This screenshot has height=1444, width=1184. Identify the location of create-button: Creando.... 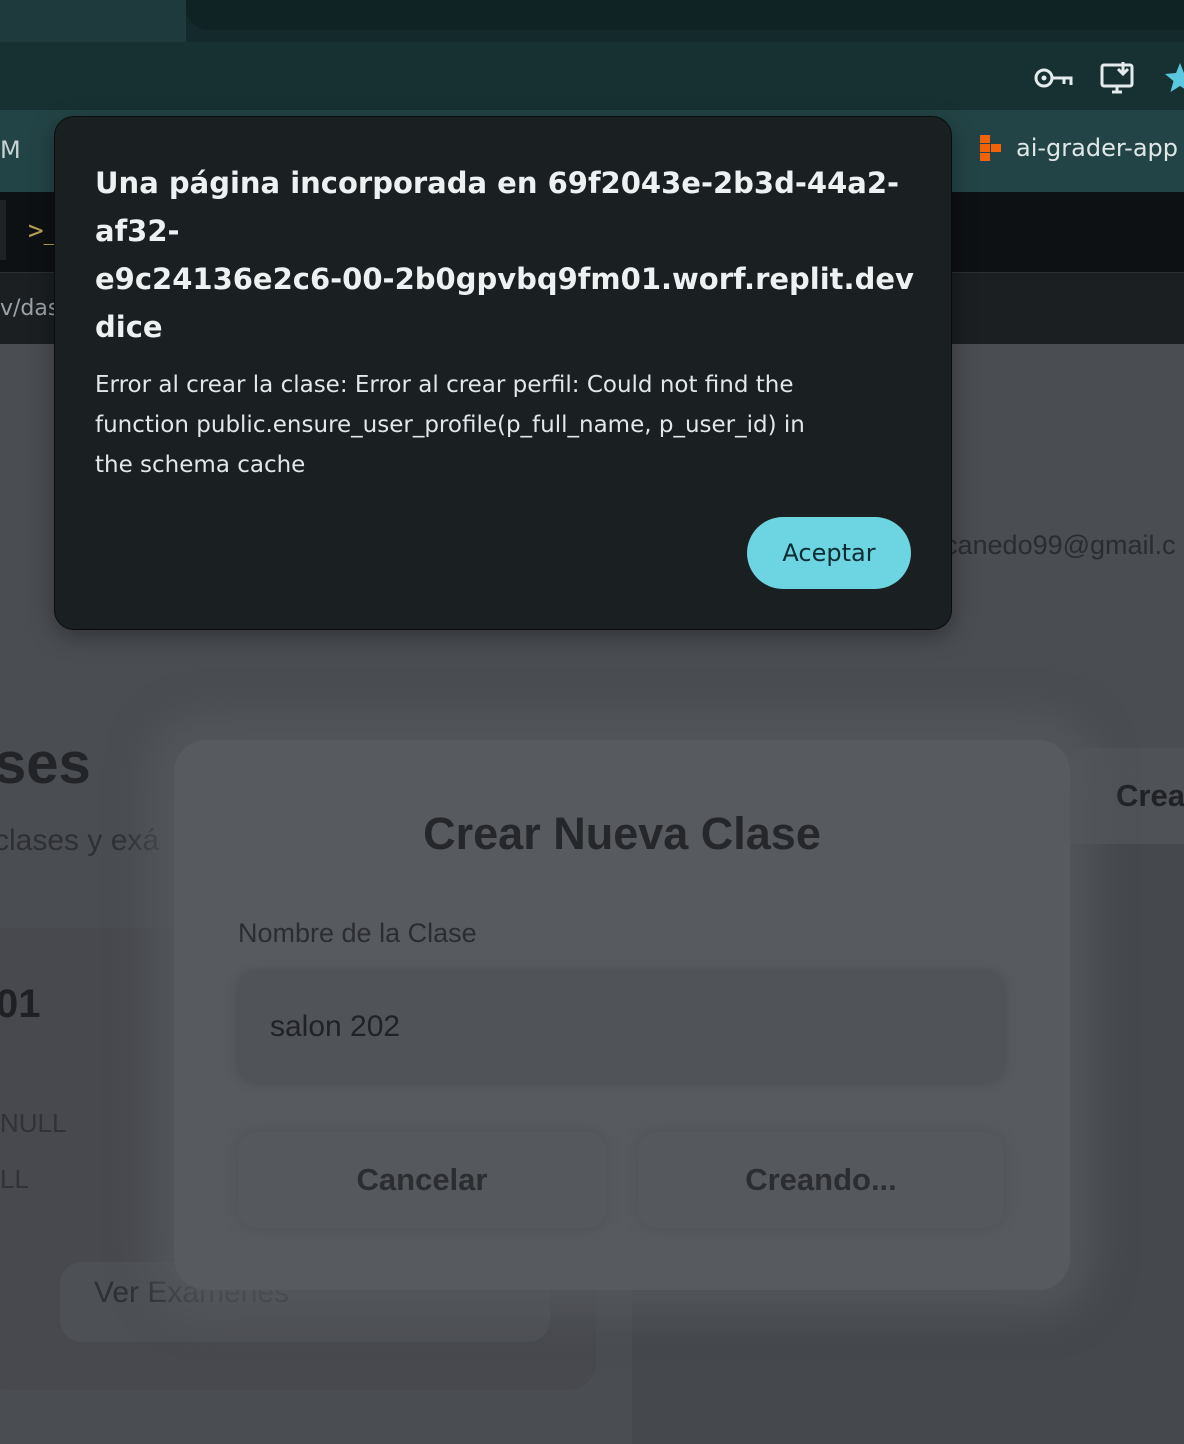
(821, 1180).